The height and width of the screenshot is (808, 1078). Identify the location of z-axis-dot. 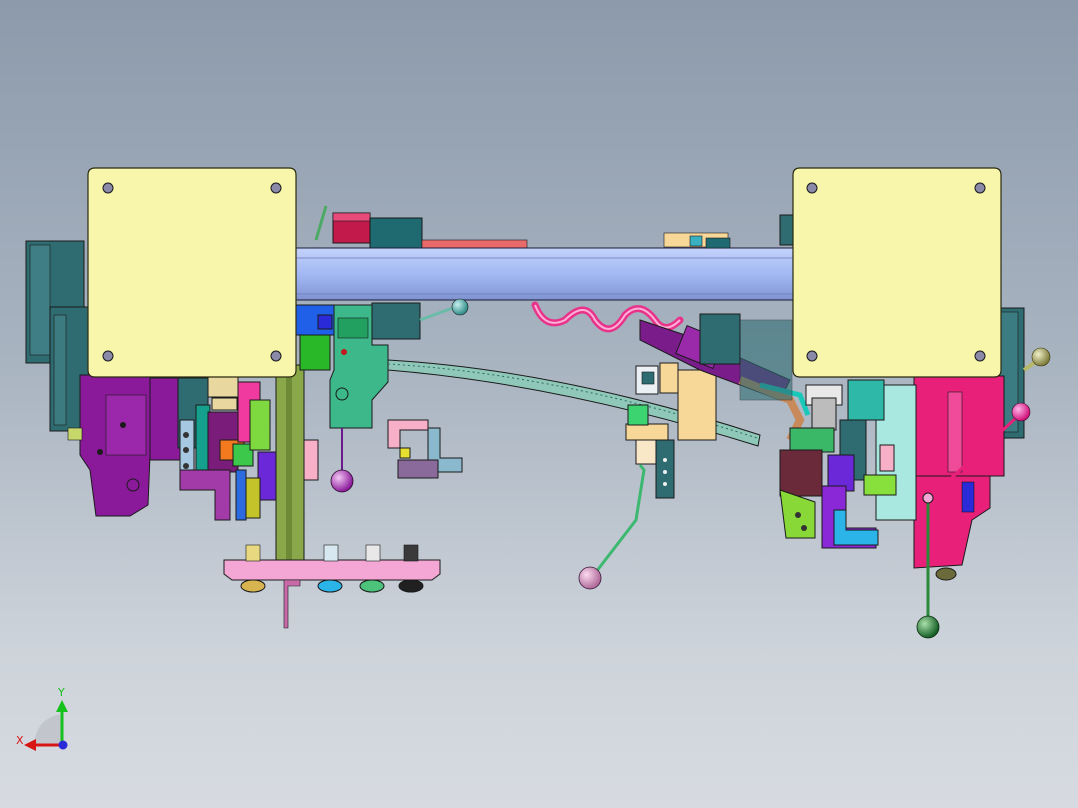
(63, 745).